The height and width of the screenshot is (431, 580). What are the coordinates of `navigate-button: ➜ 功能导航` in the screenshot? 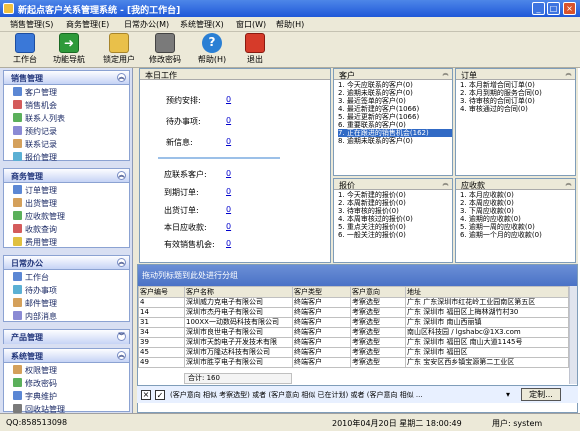 It's located at (69, 49).